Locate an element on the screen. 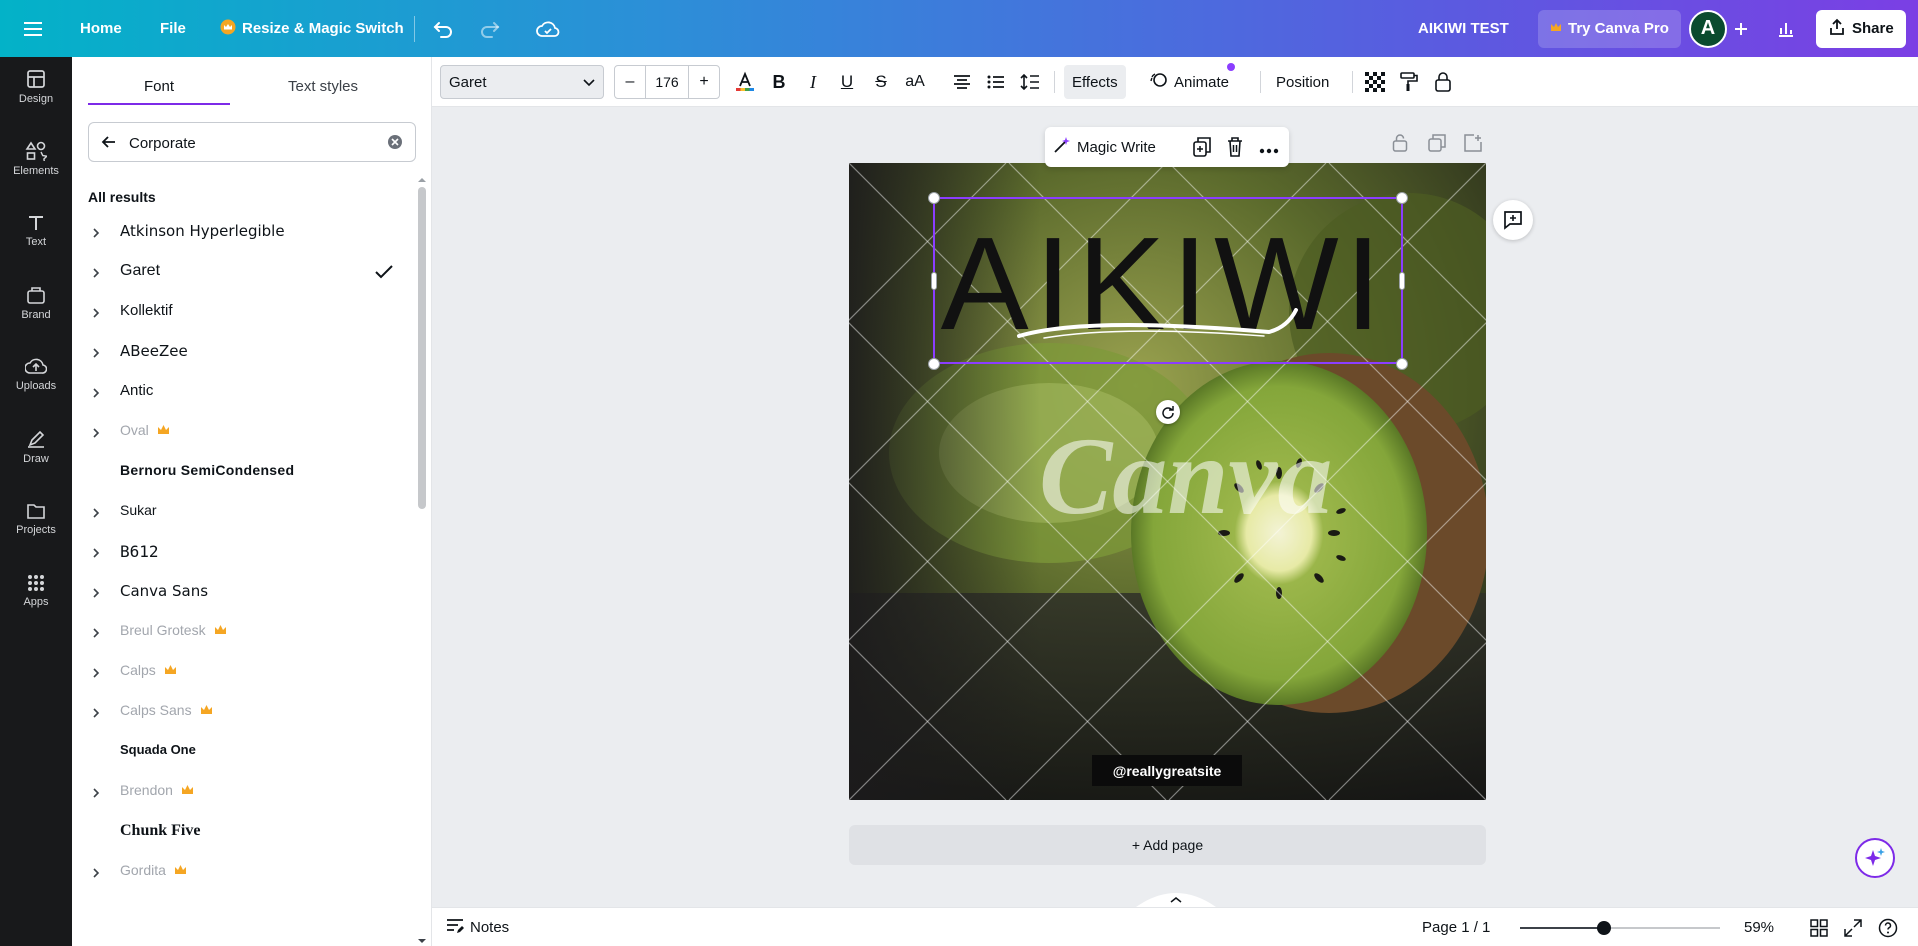 This screenshot has width=1918, height=946. resize-handle-br is located at coordinates (1402, 364).